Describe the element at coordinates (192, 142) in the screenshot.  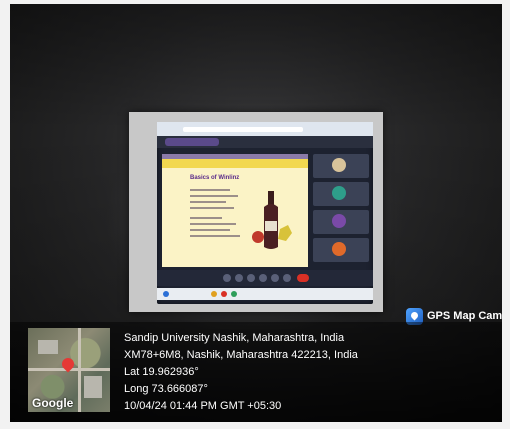
I see `meeting-title-chip` at that location.